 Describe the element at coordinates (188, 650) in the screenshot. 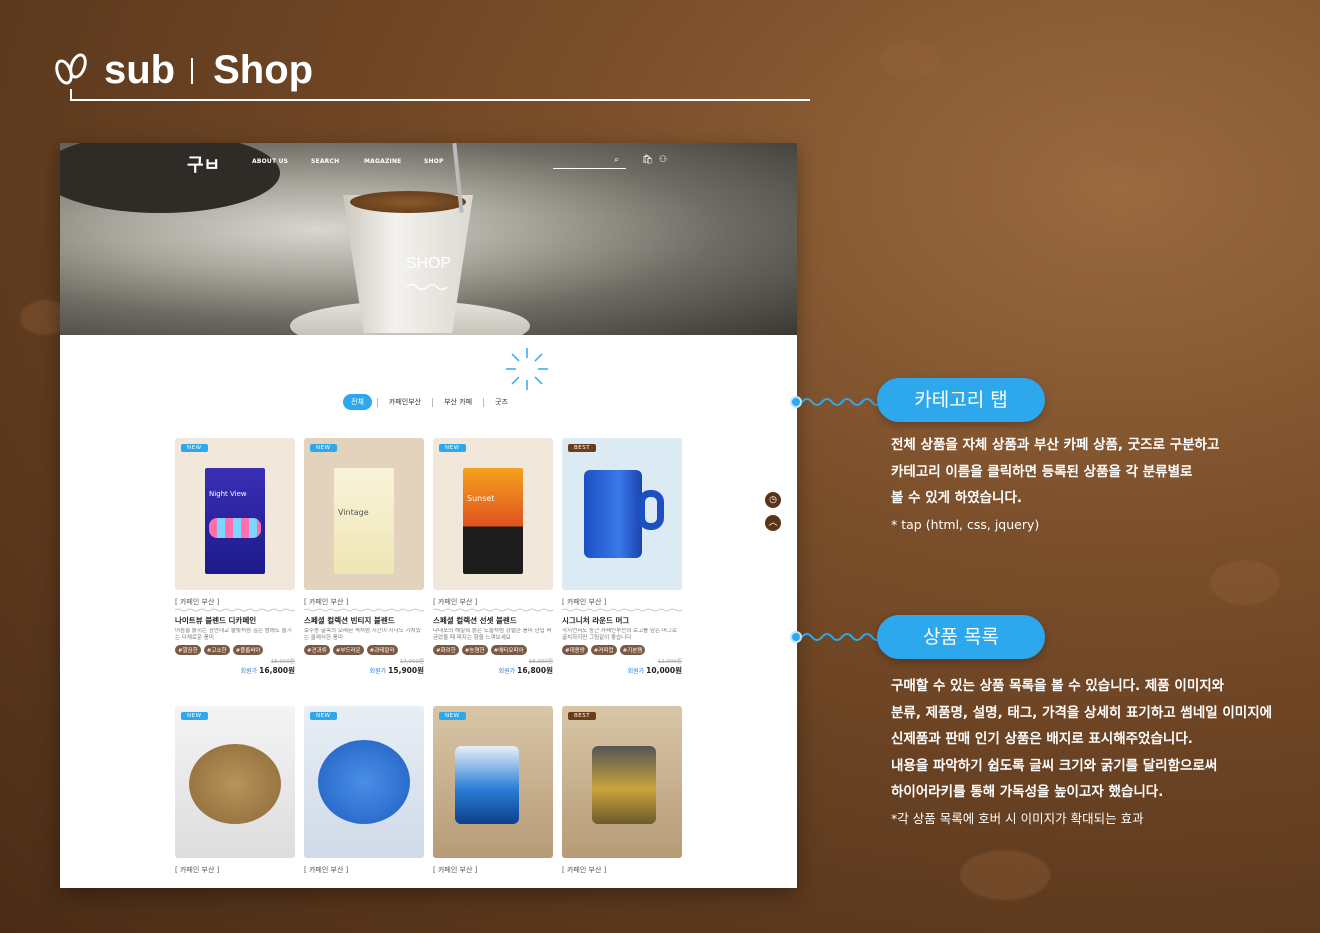

I see `product-tag: #깔끔한` at that location.